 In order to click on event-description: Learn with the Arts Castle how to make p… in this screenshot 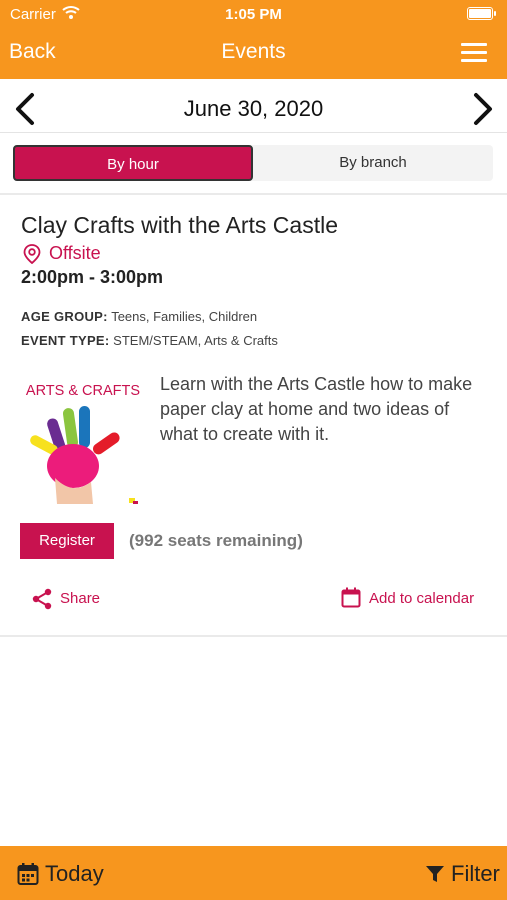, I will do `click(316, 409)`.